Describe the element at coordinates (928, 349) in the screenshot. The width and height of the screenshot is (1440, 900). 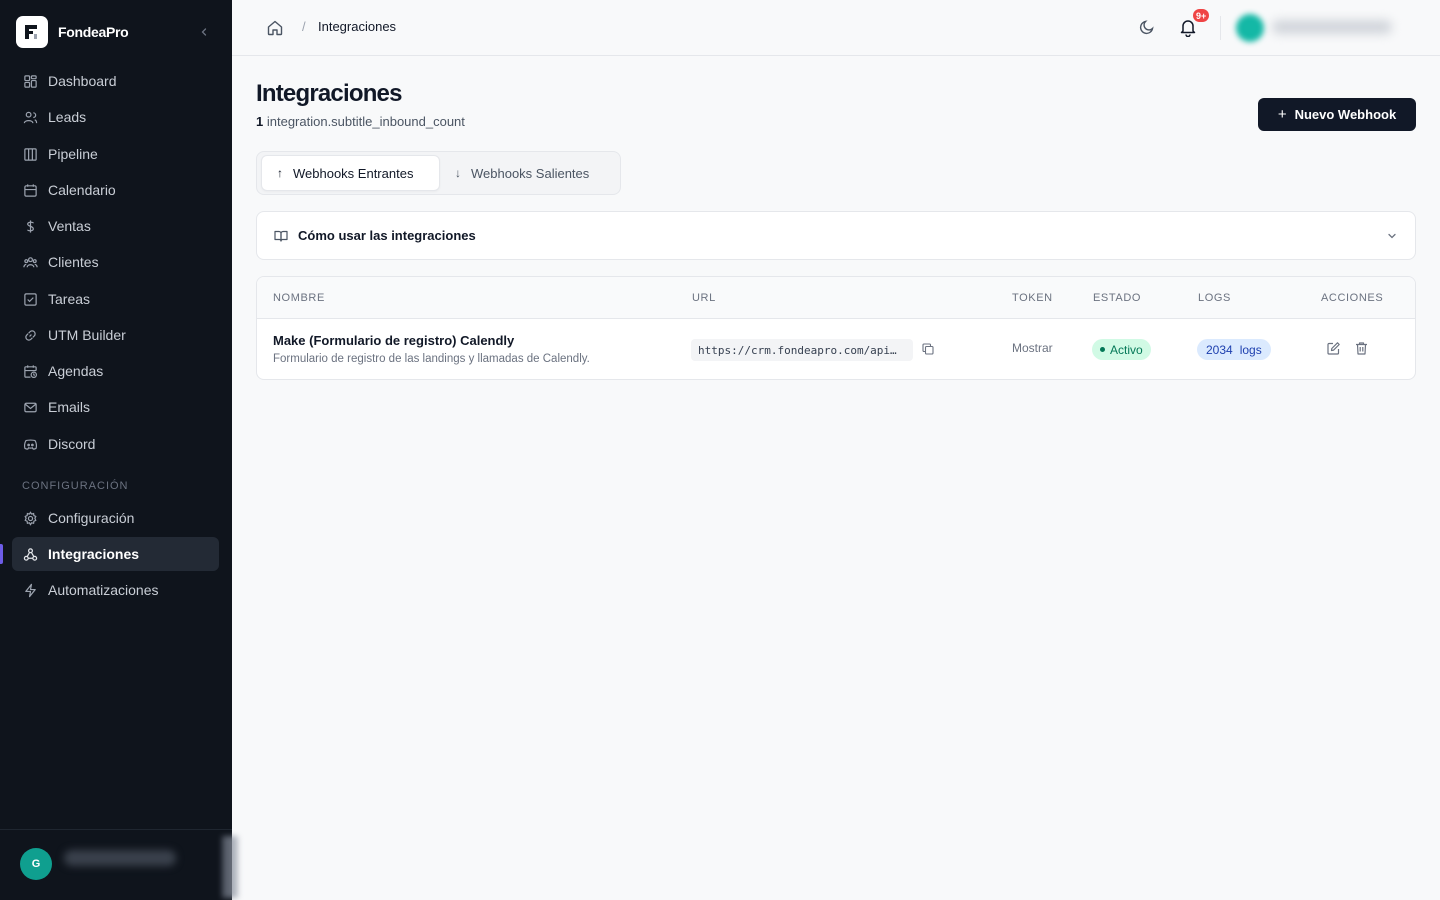
I see `copy-icon` at that location.